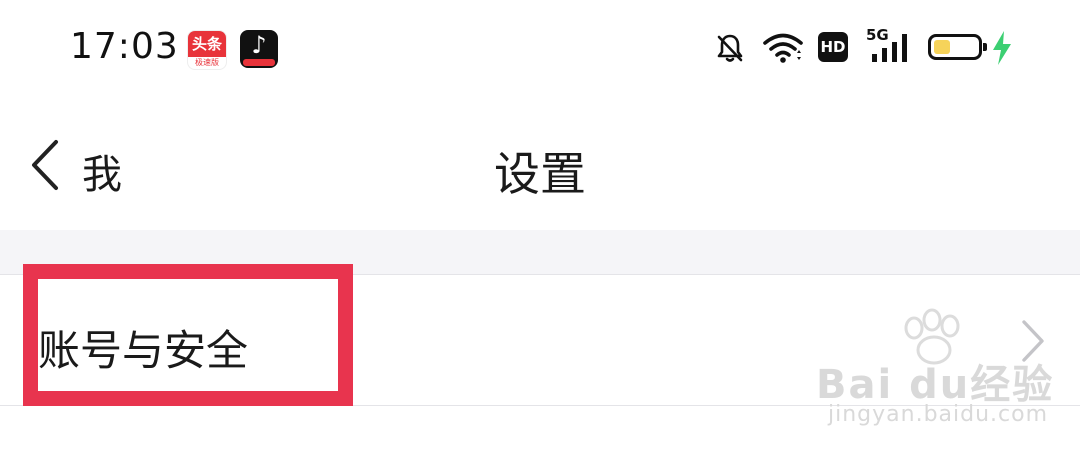  I want to click on signal-bars-icon, so click(889, 48).